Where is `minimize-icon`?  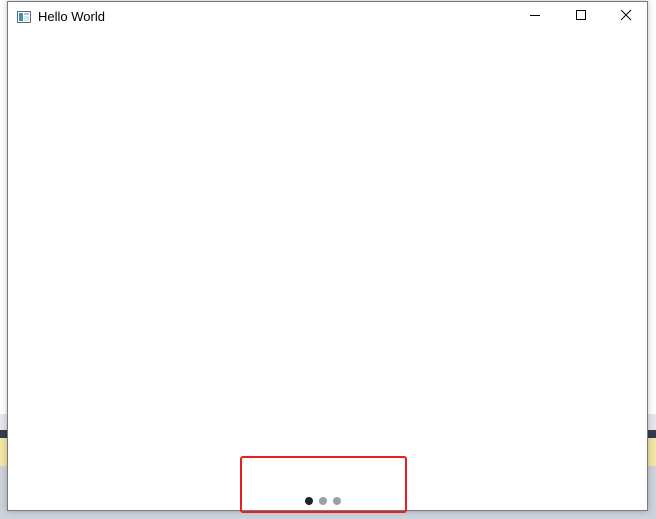 minimize-icon is located at coordinates (535, 17).